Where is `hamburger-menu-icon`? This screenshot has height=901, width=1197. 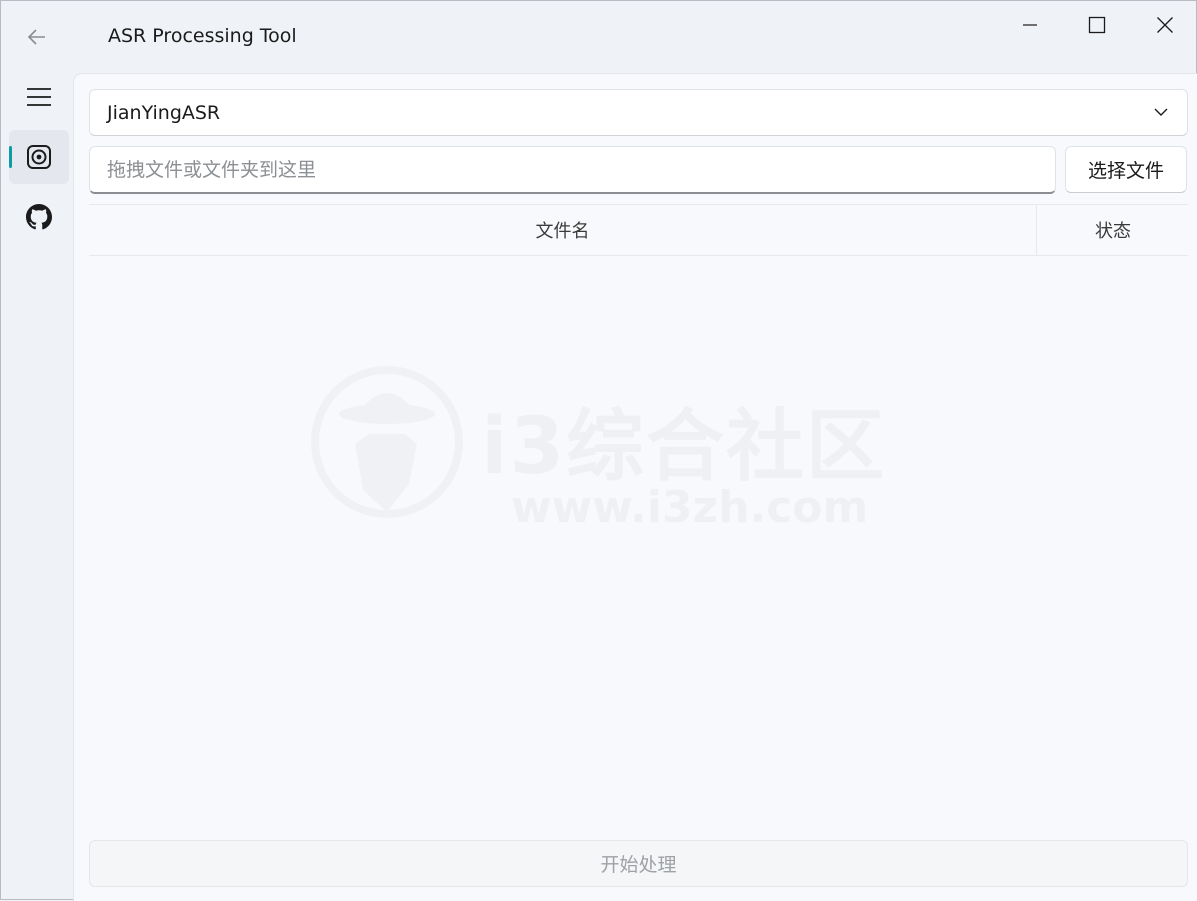
hamburger-menu-icon is located at coordinates (39, 97).